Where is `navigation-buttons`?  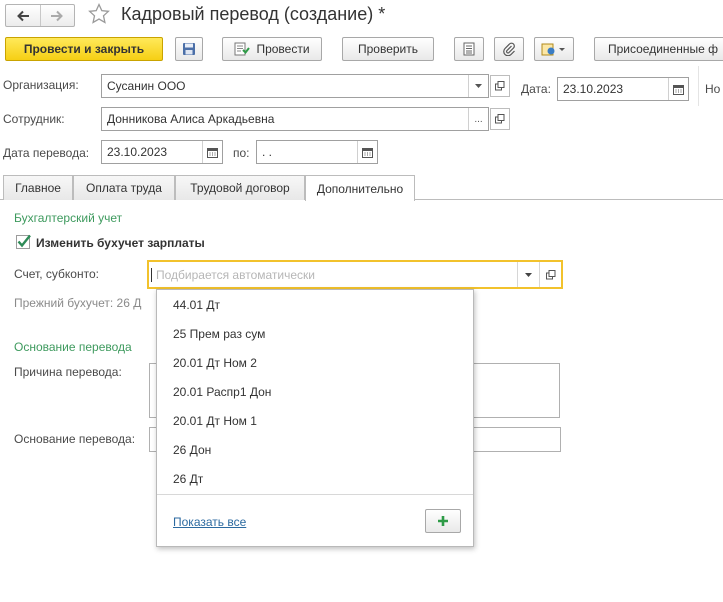
navigation-buttons is located at coordinates (40, 15).